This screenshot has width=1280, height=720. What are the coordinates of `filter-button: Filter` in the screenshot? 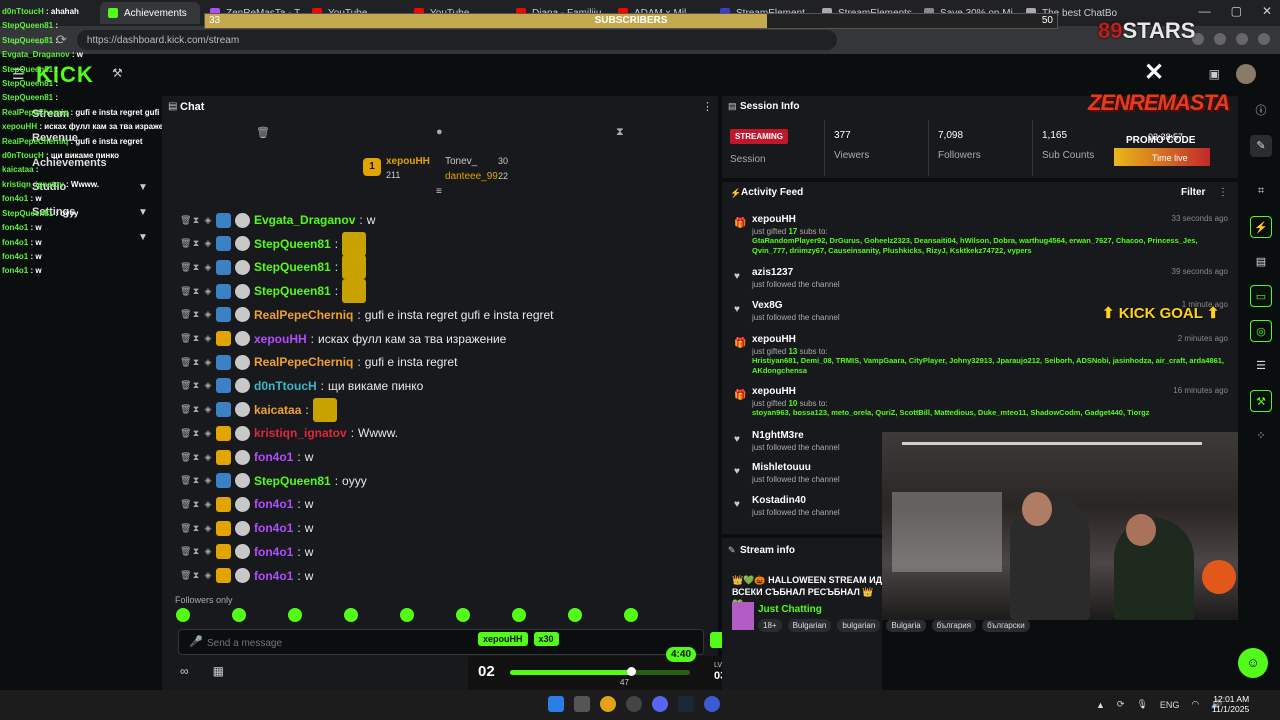 It's located at (1193, 192).